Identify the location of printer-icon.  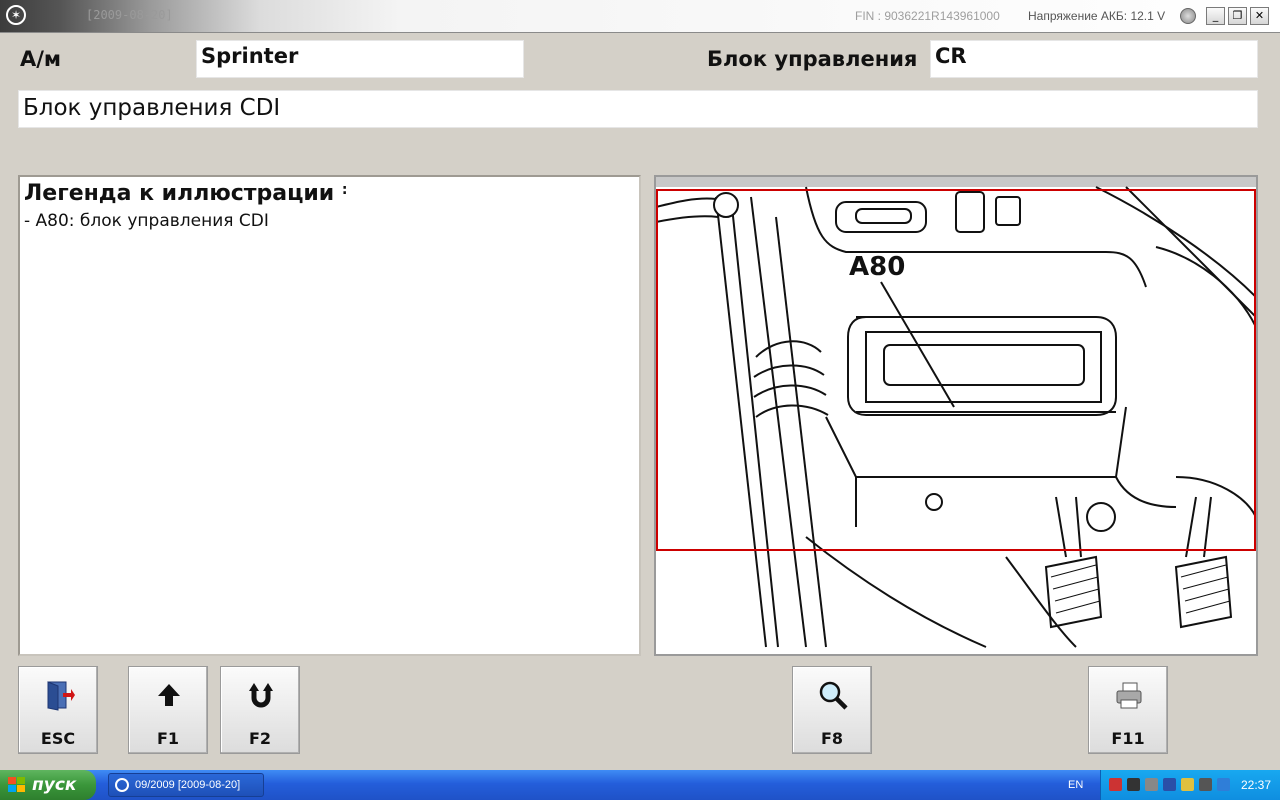
(1129, 695).